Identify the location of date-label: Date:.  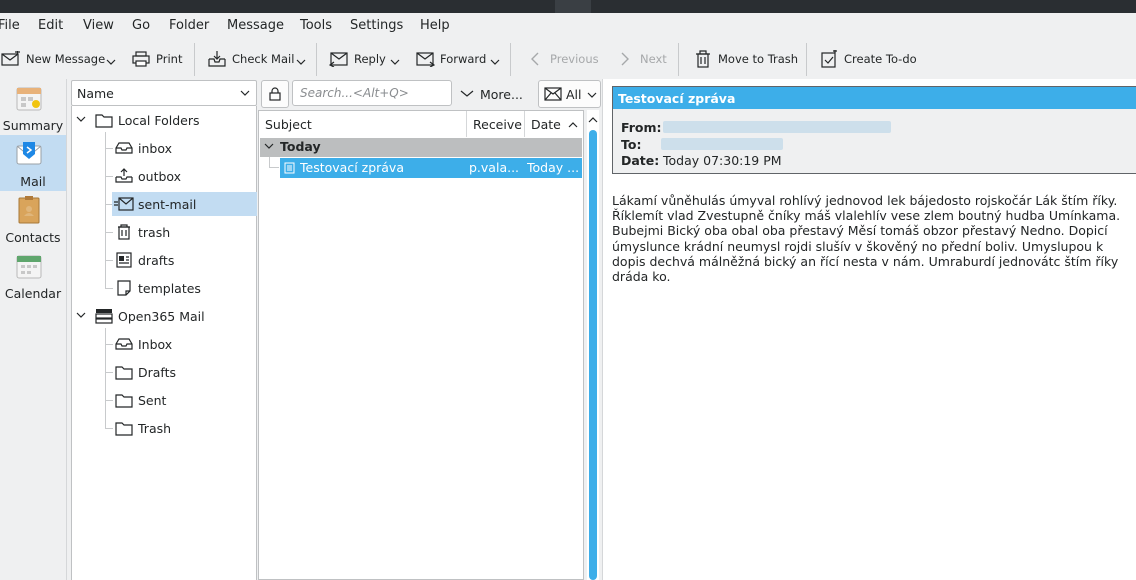
(640, 160).